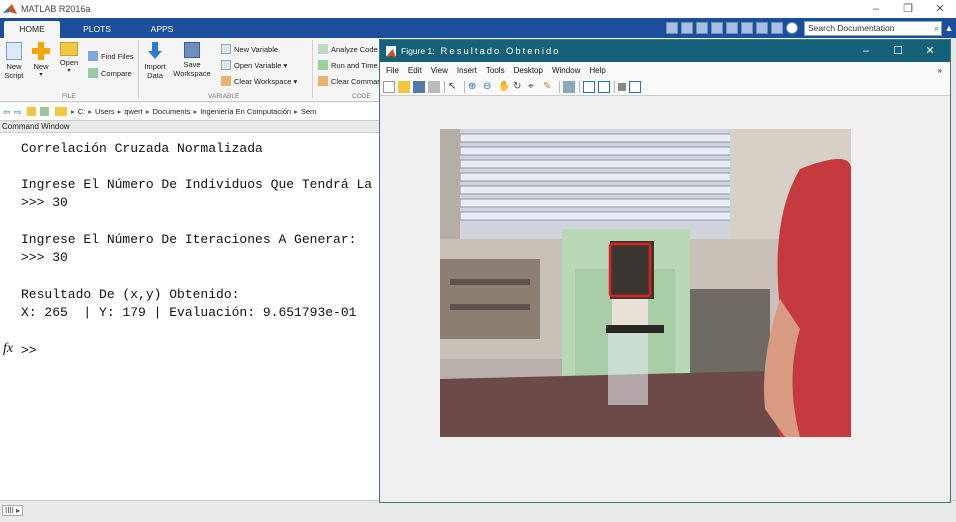 This screenshot has width=956, height=522. What do you see at coordinates (940, 70) in the screenshot?
I see `menu-overflow-icon: »` at bounding box center [940, 70].